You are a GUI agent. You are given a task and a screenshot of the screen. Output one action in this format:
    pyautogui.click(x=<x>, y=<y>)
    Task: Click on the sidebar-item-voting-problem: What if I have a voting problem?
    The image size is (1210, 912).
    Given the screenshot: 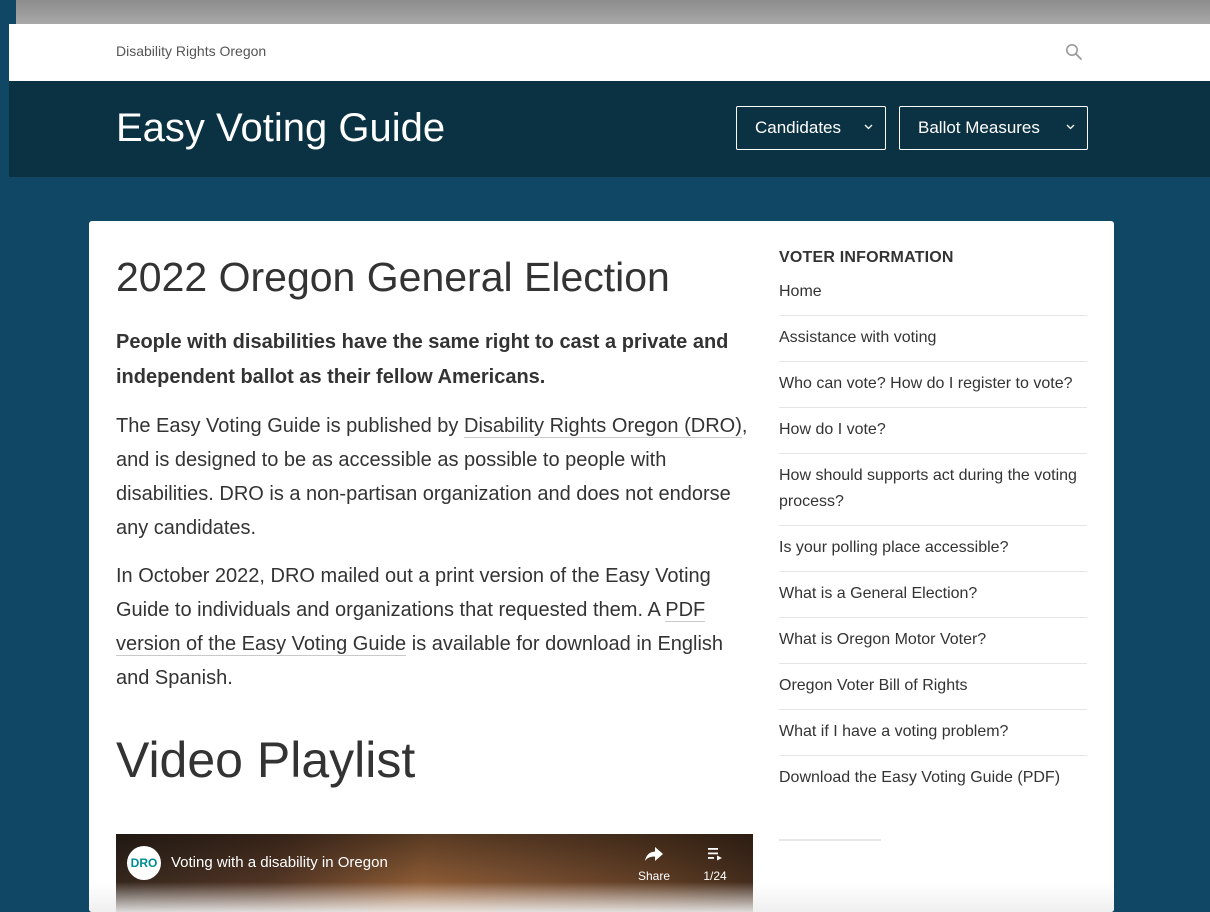 What is the action you would take?
    pyautogui.click(x=933, y=733)
    